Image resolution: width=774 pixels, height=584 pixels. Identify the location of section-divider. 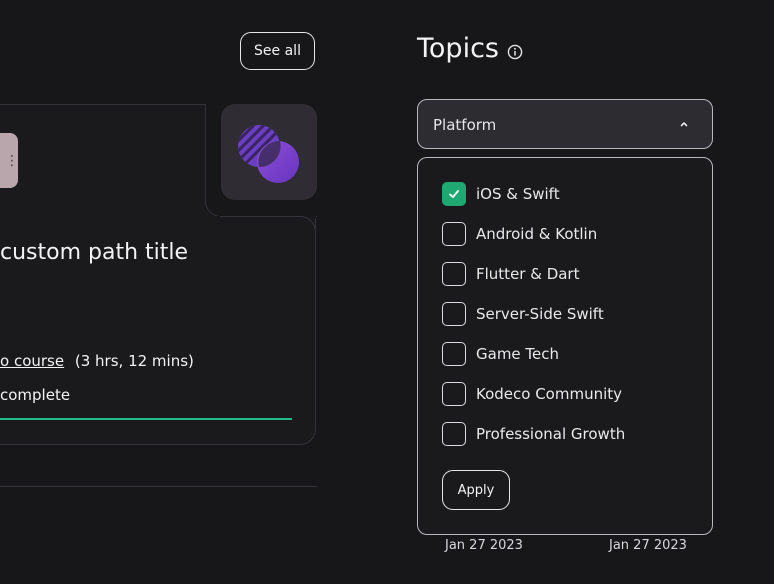
(158, 486).